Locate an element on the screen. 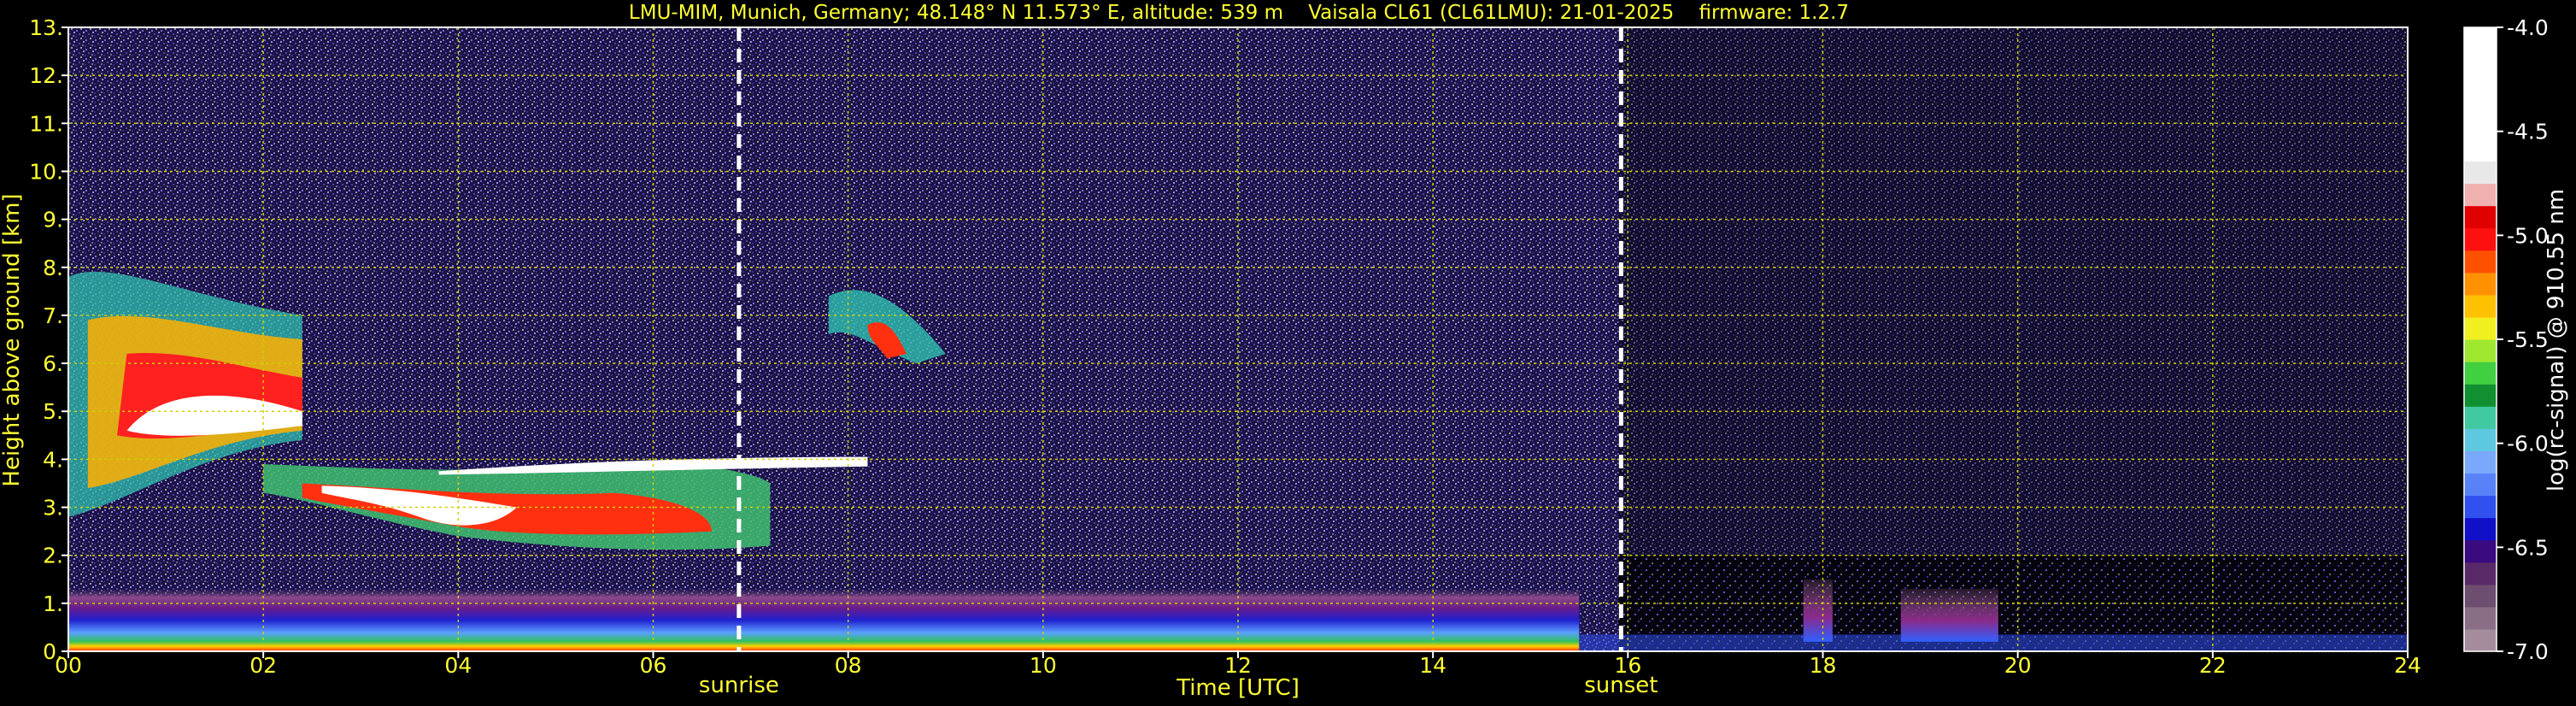  y-tick-label: 5. is located at coordinates (53, 411).